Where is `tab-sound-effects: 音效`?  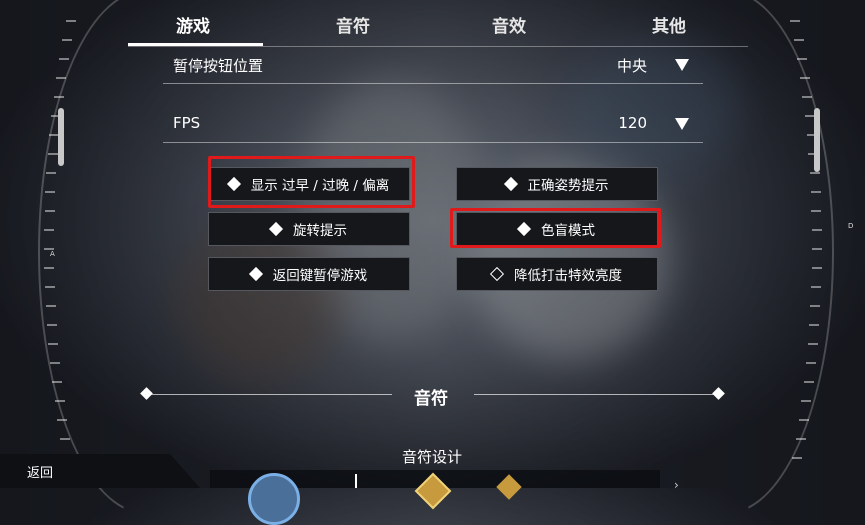
tab-sound-effects: 音效 is located at coordinates (509, 24).